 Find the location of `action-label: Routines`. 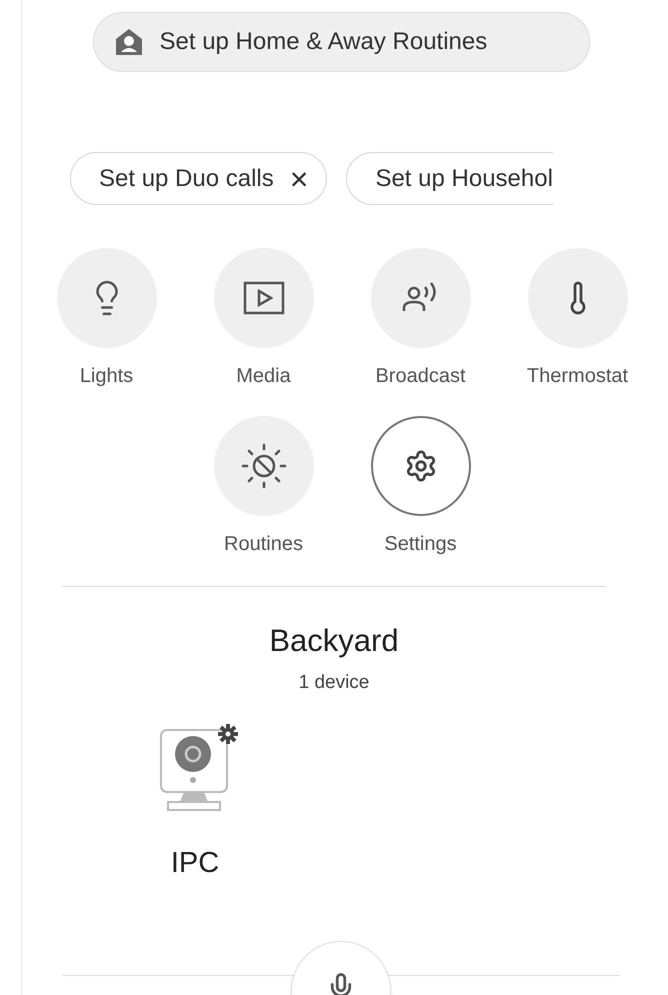

action-label: Routines is located at coordinates (263, 544).